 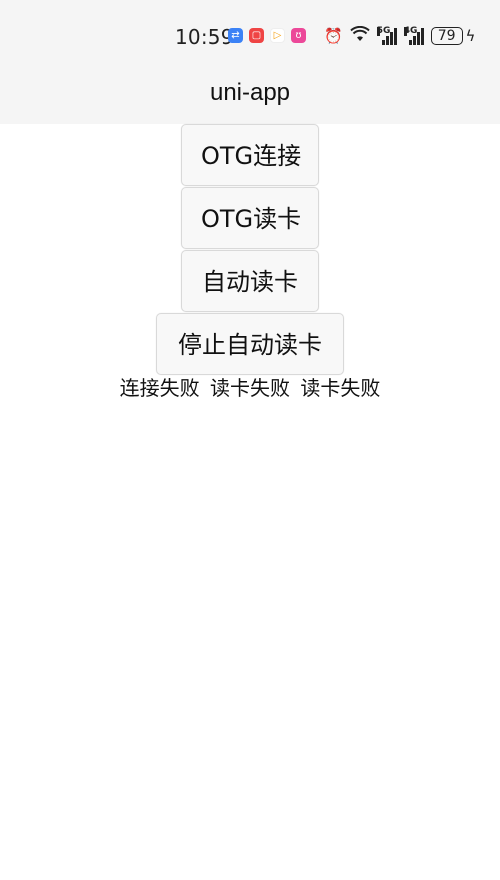 What do you see at coordinates (446, 36) in the screenshot?
I see `battery-indicator: 79` at bounding box center [446, 36].